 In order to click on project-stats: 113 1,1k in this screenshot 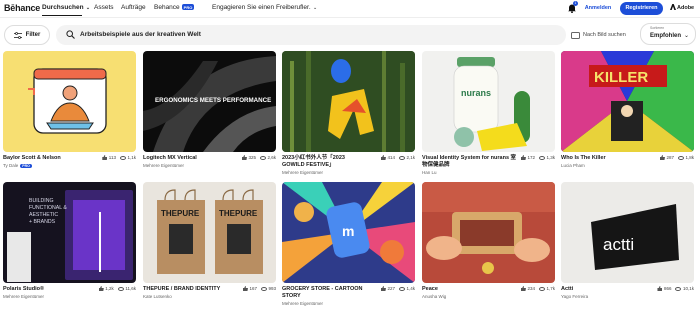, I will do `click(119, 157)`.